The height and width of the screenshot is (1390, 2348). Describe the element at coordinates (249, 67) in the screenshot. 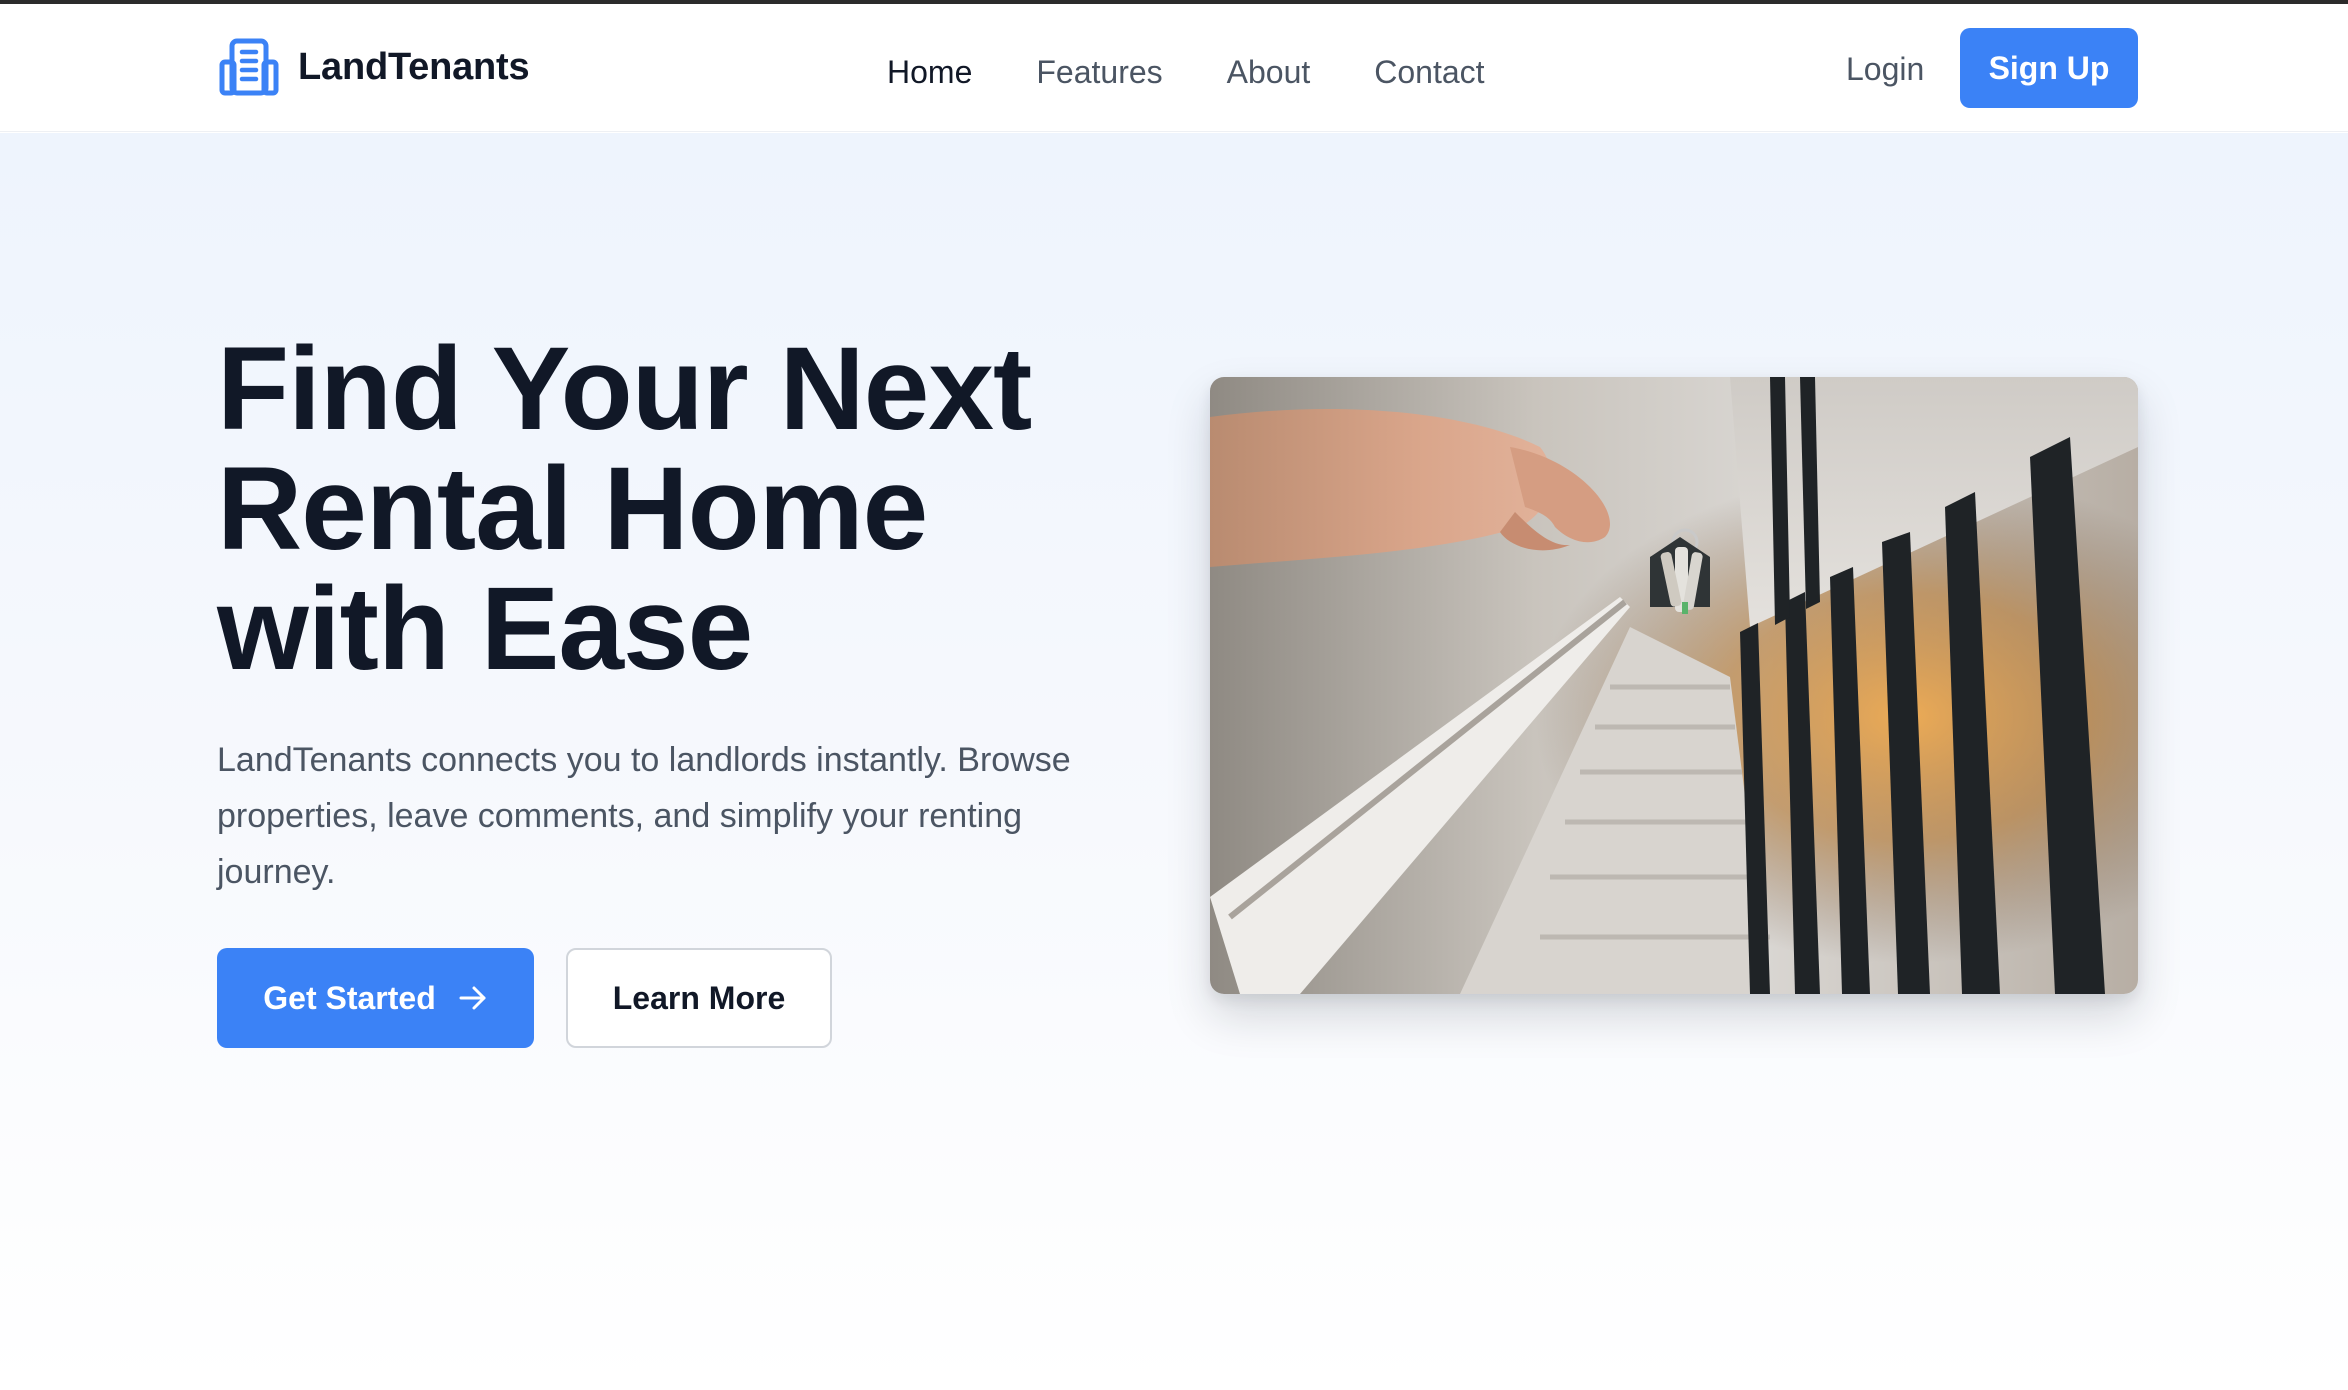

I see `building-icon` at that location.